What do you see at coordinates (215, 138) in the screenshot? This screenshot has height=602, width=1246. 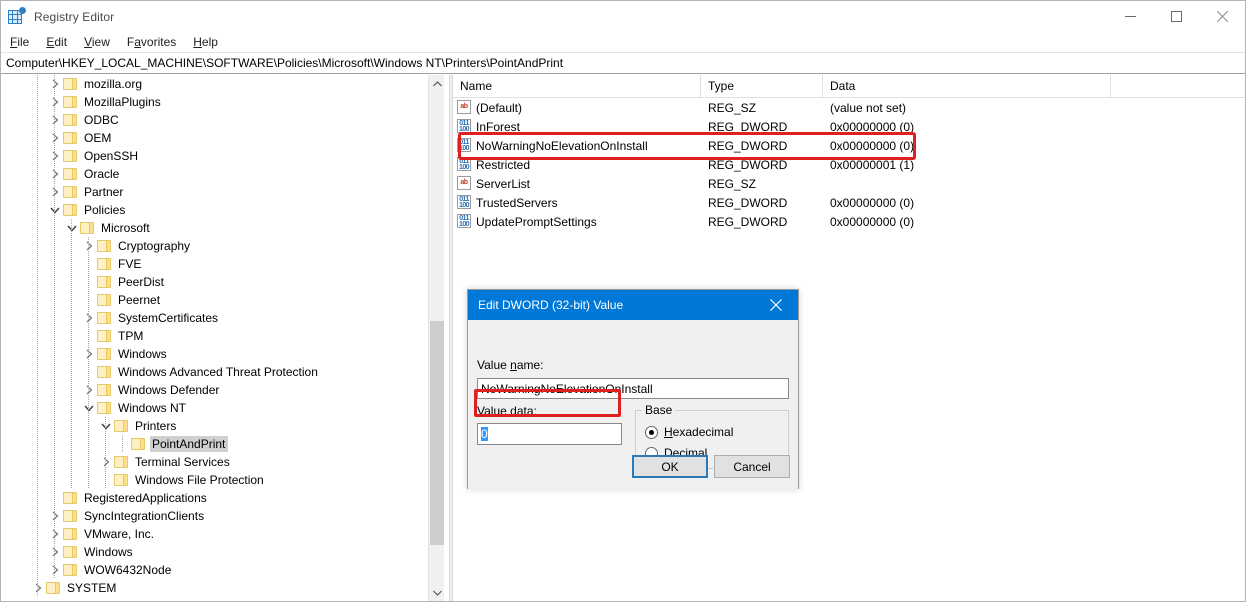 I see `tree-item: OEM` at bounding box center [215, 138].